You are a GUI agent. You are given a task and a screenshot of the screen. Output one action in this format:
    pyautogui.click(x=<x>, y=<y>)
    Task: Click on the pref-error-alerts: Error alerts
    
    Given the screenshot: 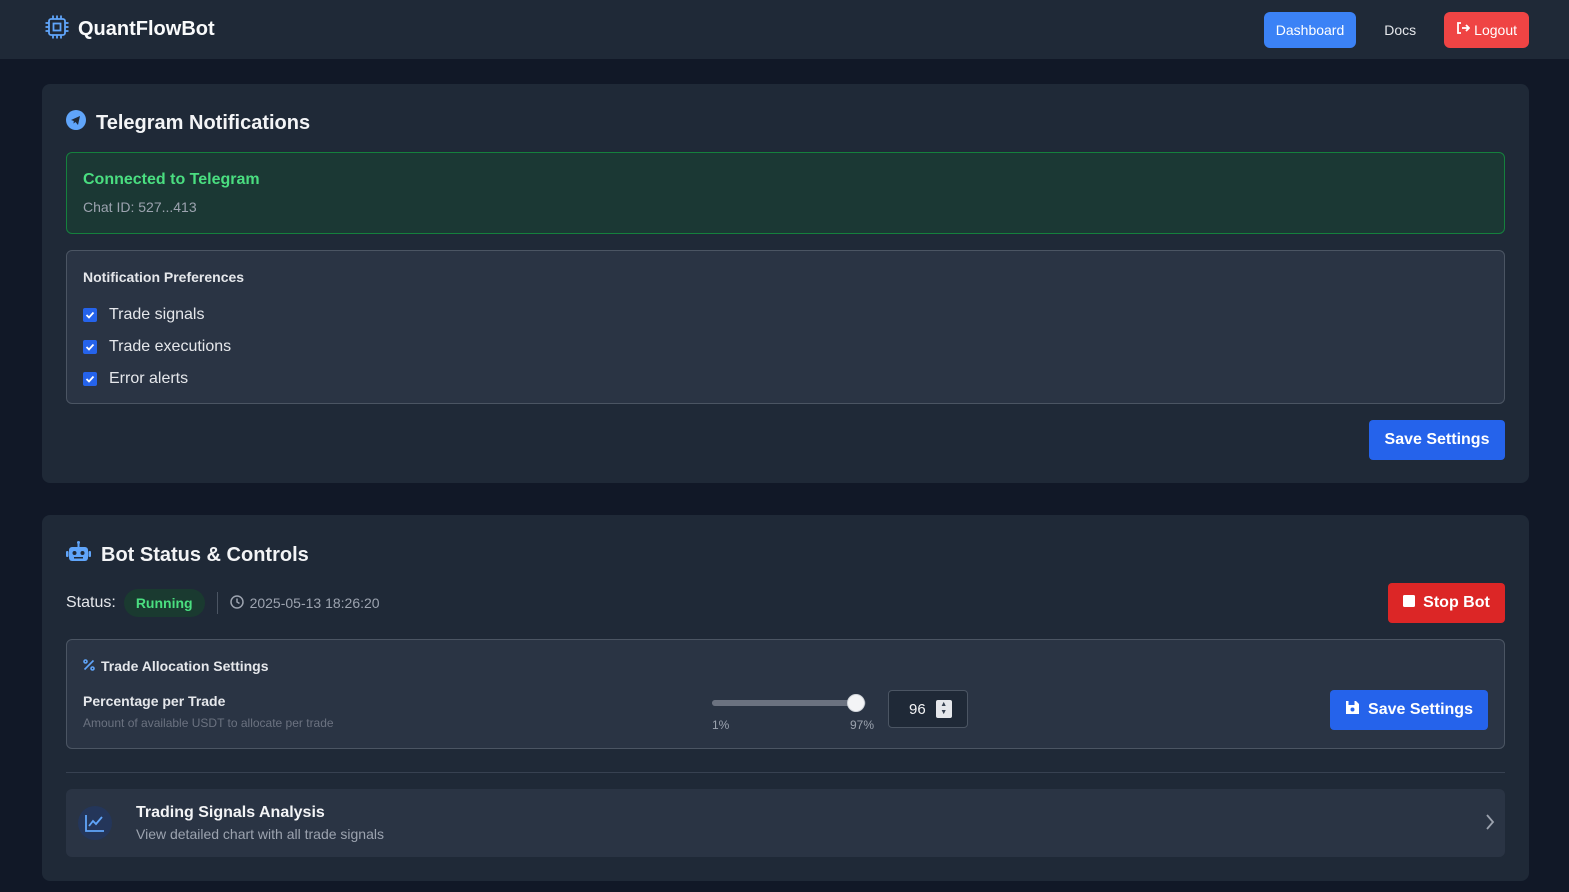 What is the action you would take?
    pyautogui.click(x=785, y=379)
    